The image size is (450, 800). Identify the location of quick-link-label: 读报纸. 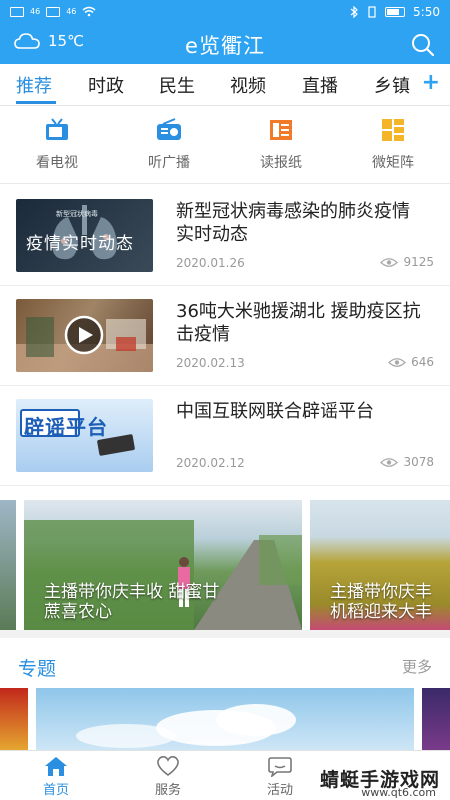
(281, 163).